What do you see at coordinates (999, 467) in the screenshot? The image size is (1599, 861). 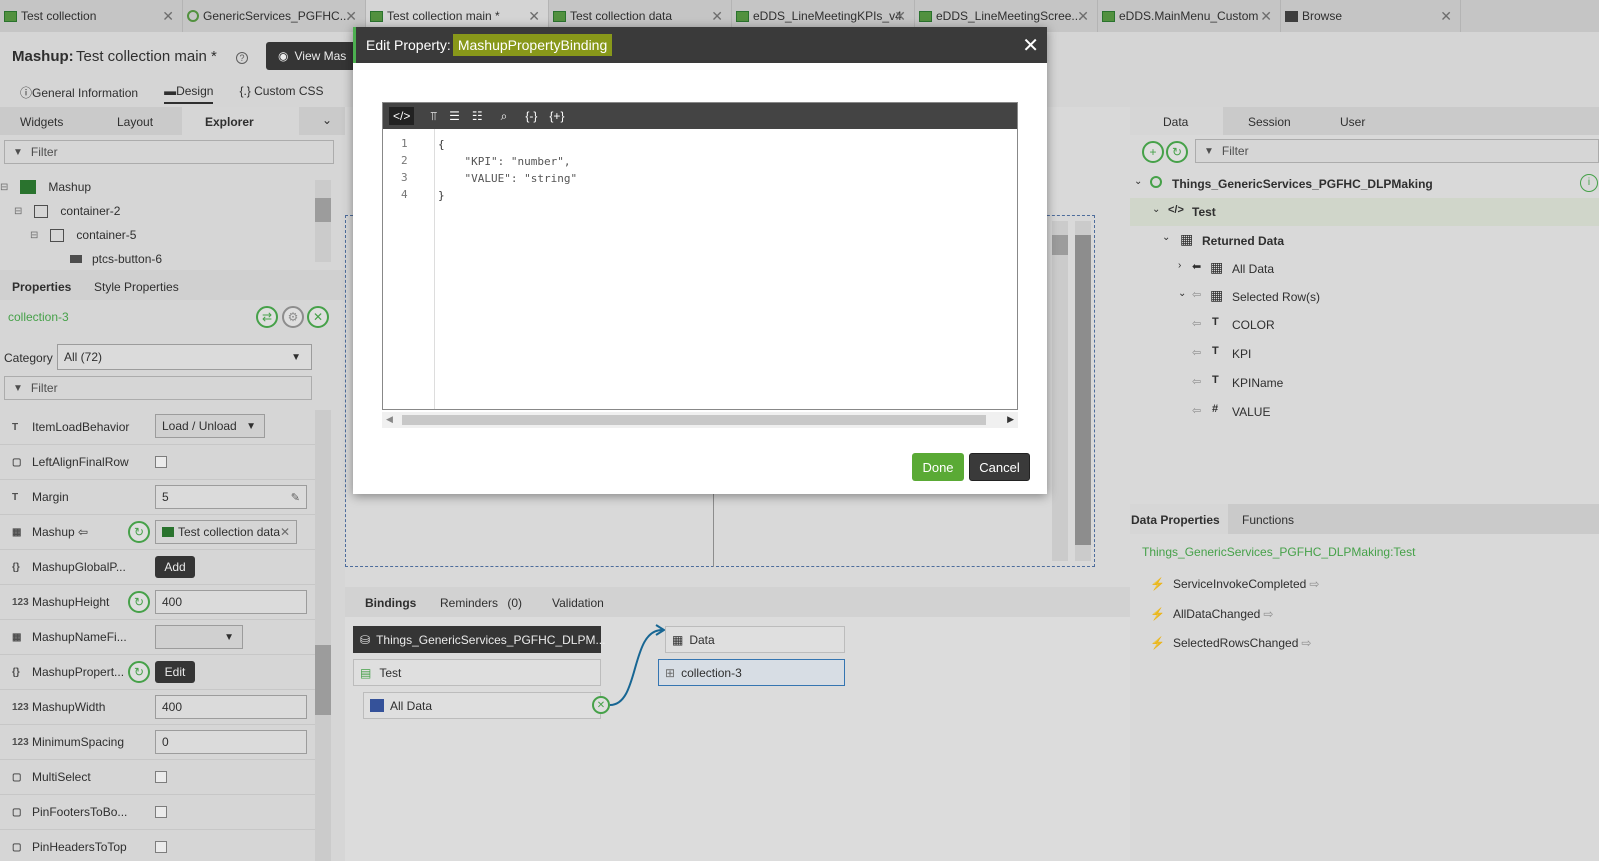 I see `cancel-button: Cancel` at bounding box center [999, 467].